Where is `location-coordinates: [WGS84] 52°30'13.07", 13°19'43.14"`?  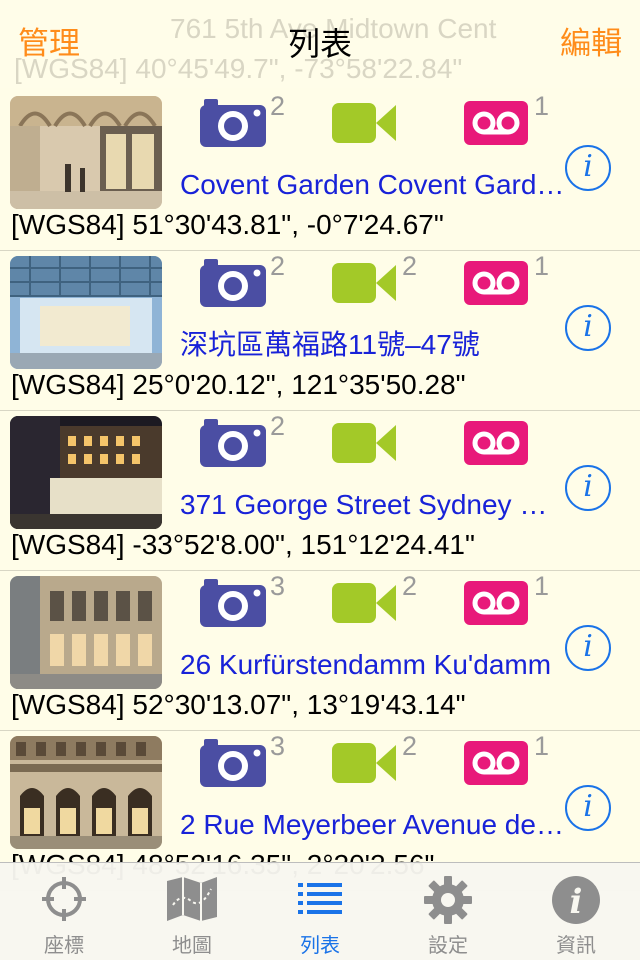
location-coordinates: [WGS84] 52°30'13.07", 13°19'43.14" is located at coordinates (238, 704).